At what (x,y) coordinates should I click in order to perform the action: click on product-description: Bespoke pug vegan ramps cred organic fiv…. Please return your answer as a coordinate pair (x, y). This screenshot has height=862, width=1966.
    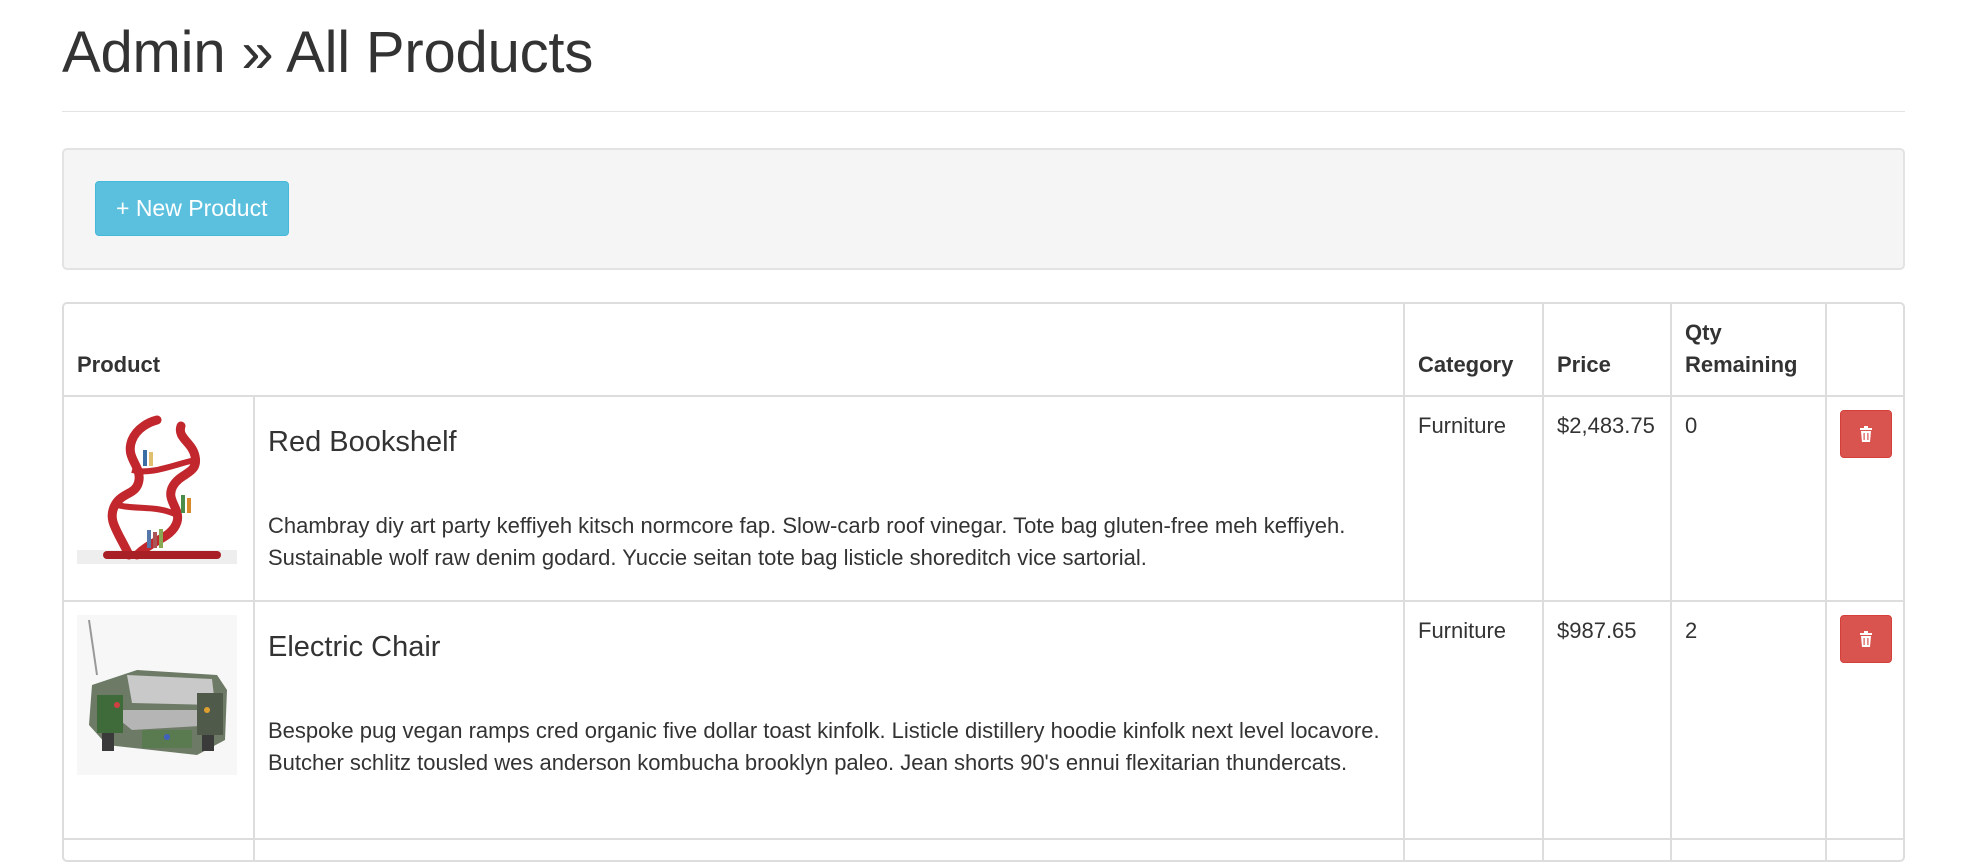
    Looking at the image, I should click on (824, 746).